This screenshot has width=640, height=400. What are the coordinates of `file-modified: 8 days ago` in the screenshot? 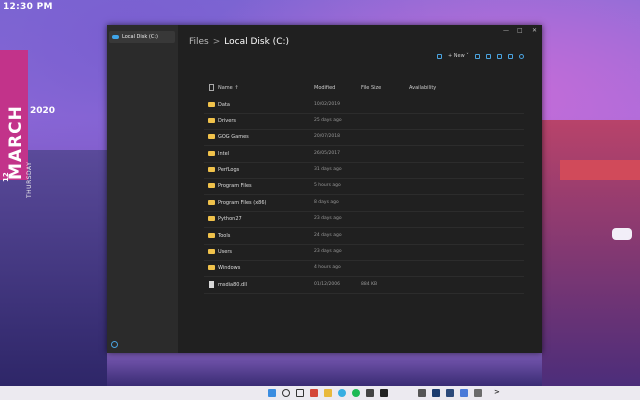 It's located at (326, 202).